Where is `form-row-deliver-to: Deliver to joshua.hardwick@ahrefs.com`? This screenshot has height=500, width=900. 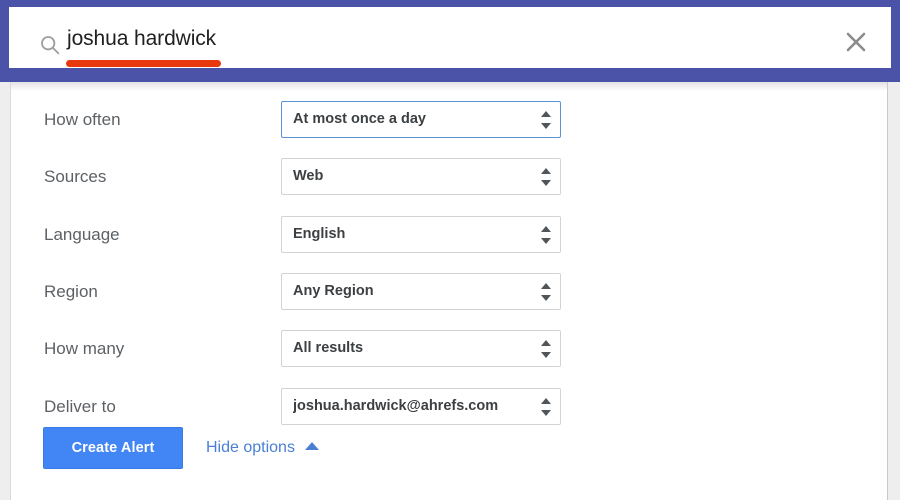 form-row-deliver-to: Deliver to joshua.hardwick@ahrefs.com is located at coordinates (449, 407).